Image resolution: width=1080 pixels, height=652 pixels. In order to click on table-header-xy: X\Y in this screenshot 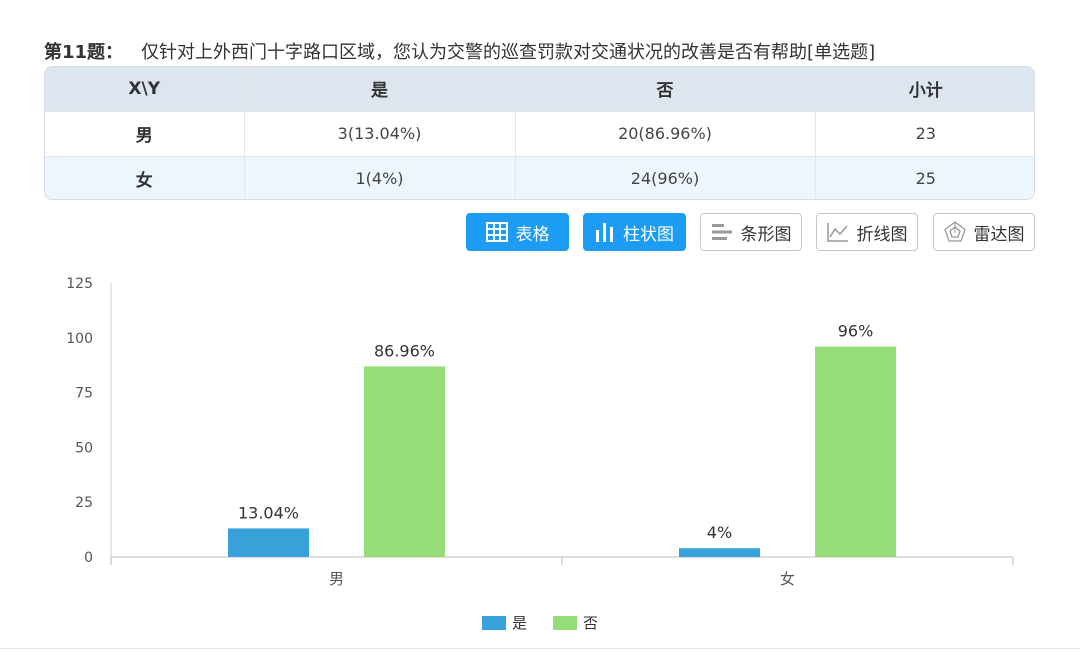, I will do `click(144, 89)`.